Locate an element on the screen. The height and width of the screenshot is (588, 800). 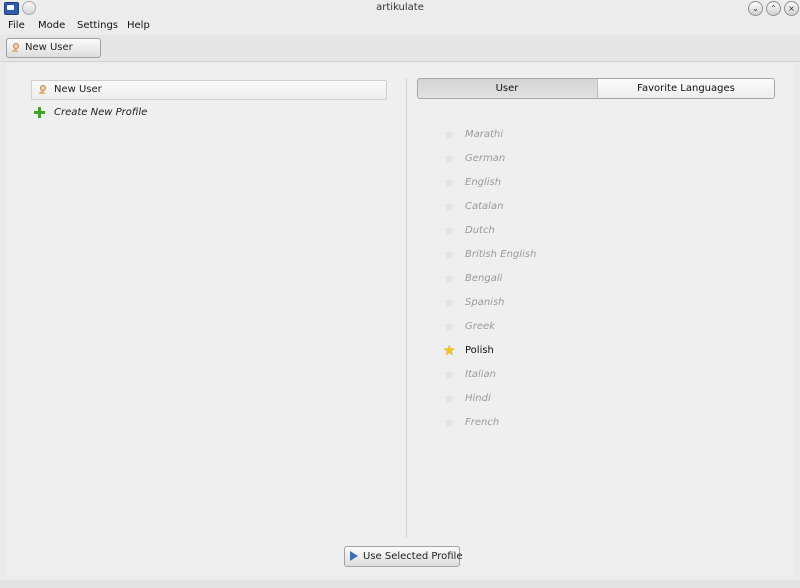
window-title: artikulate is located at coordinates (400, 7).